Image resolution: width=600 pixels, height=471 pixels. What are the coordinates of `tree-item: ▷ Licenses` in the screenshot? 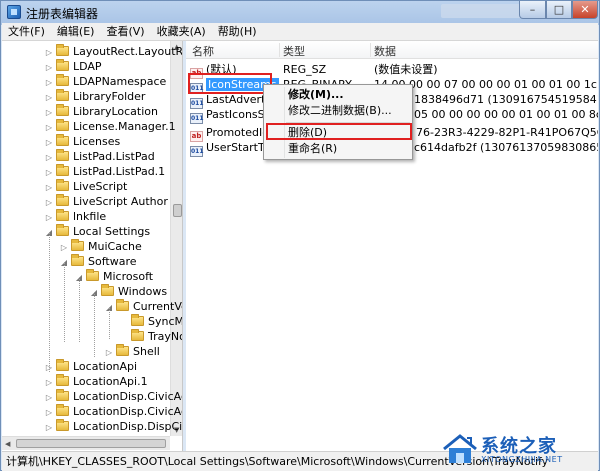 It's located at (82, 141).